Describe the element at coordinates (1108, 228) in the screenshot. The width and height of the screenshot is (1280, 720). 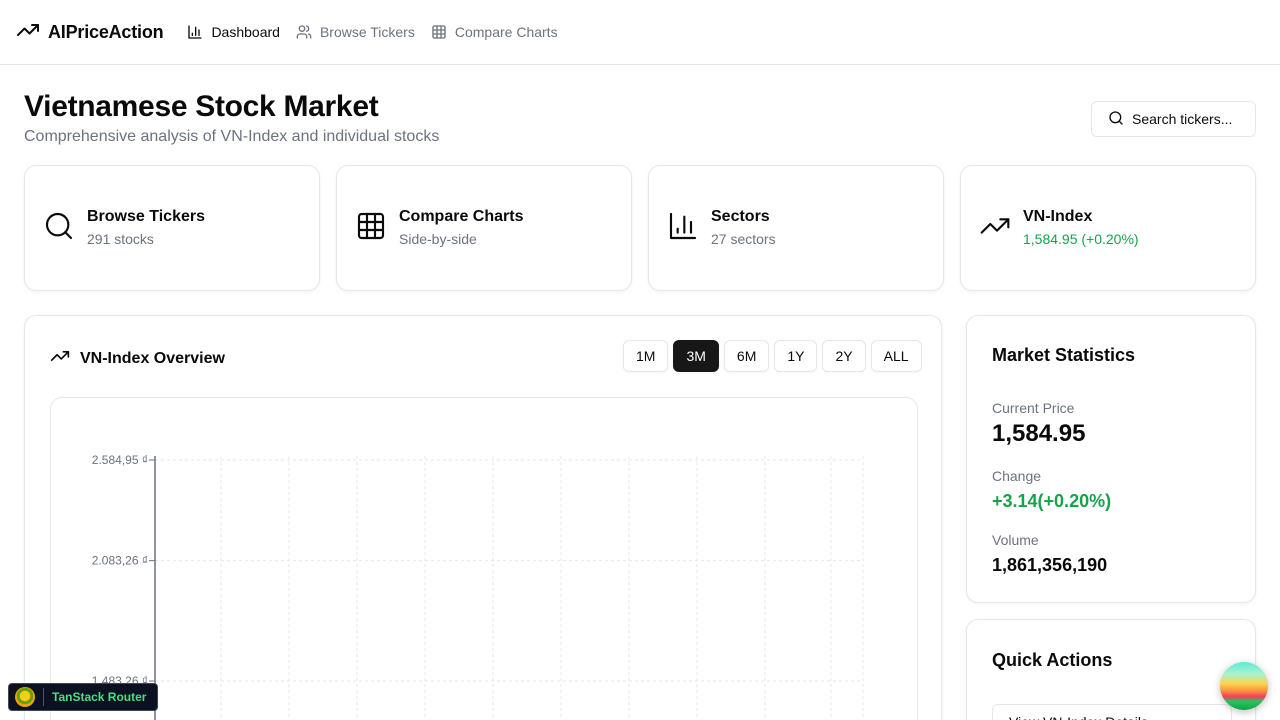
I see `card-vn-index: VN-Index 1,584.95 (+0.20%)` at that location.